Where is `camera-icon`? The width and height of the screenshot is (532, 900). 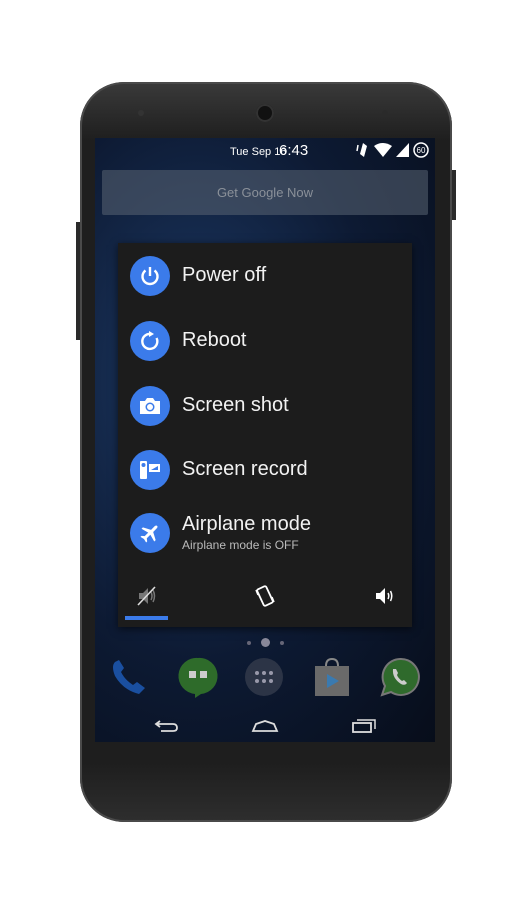 camera-icon is located at coordinates (150, 406).